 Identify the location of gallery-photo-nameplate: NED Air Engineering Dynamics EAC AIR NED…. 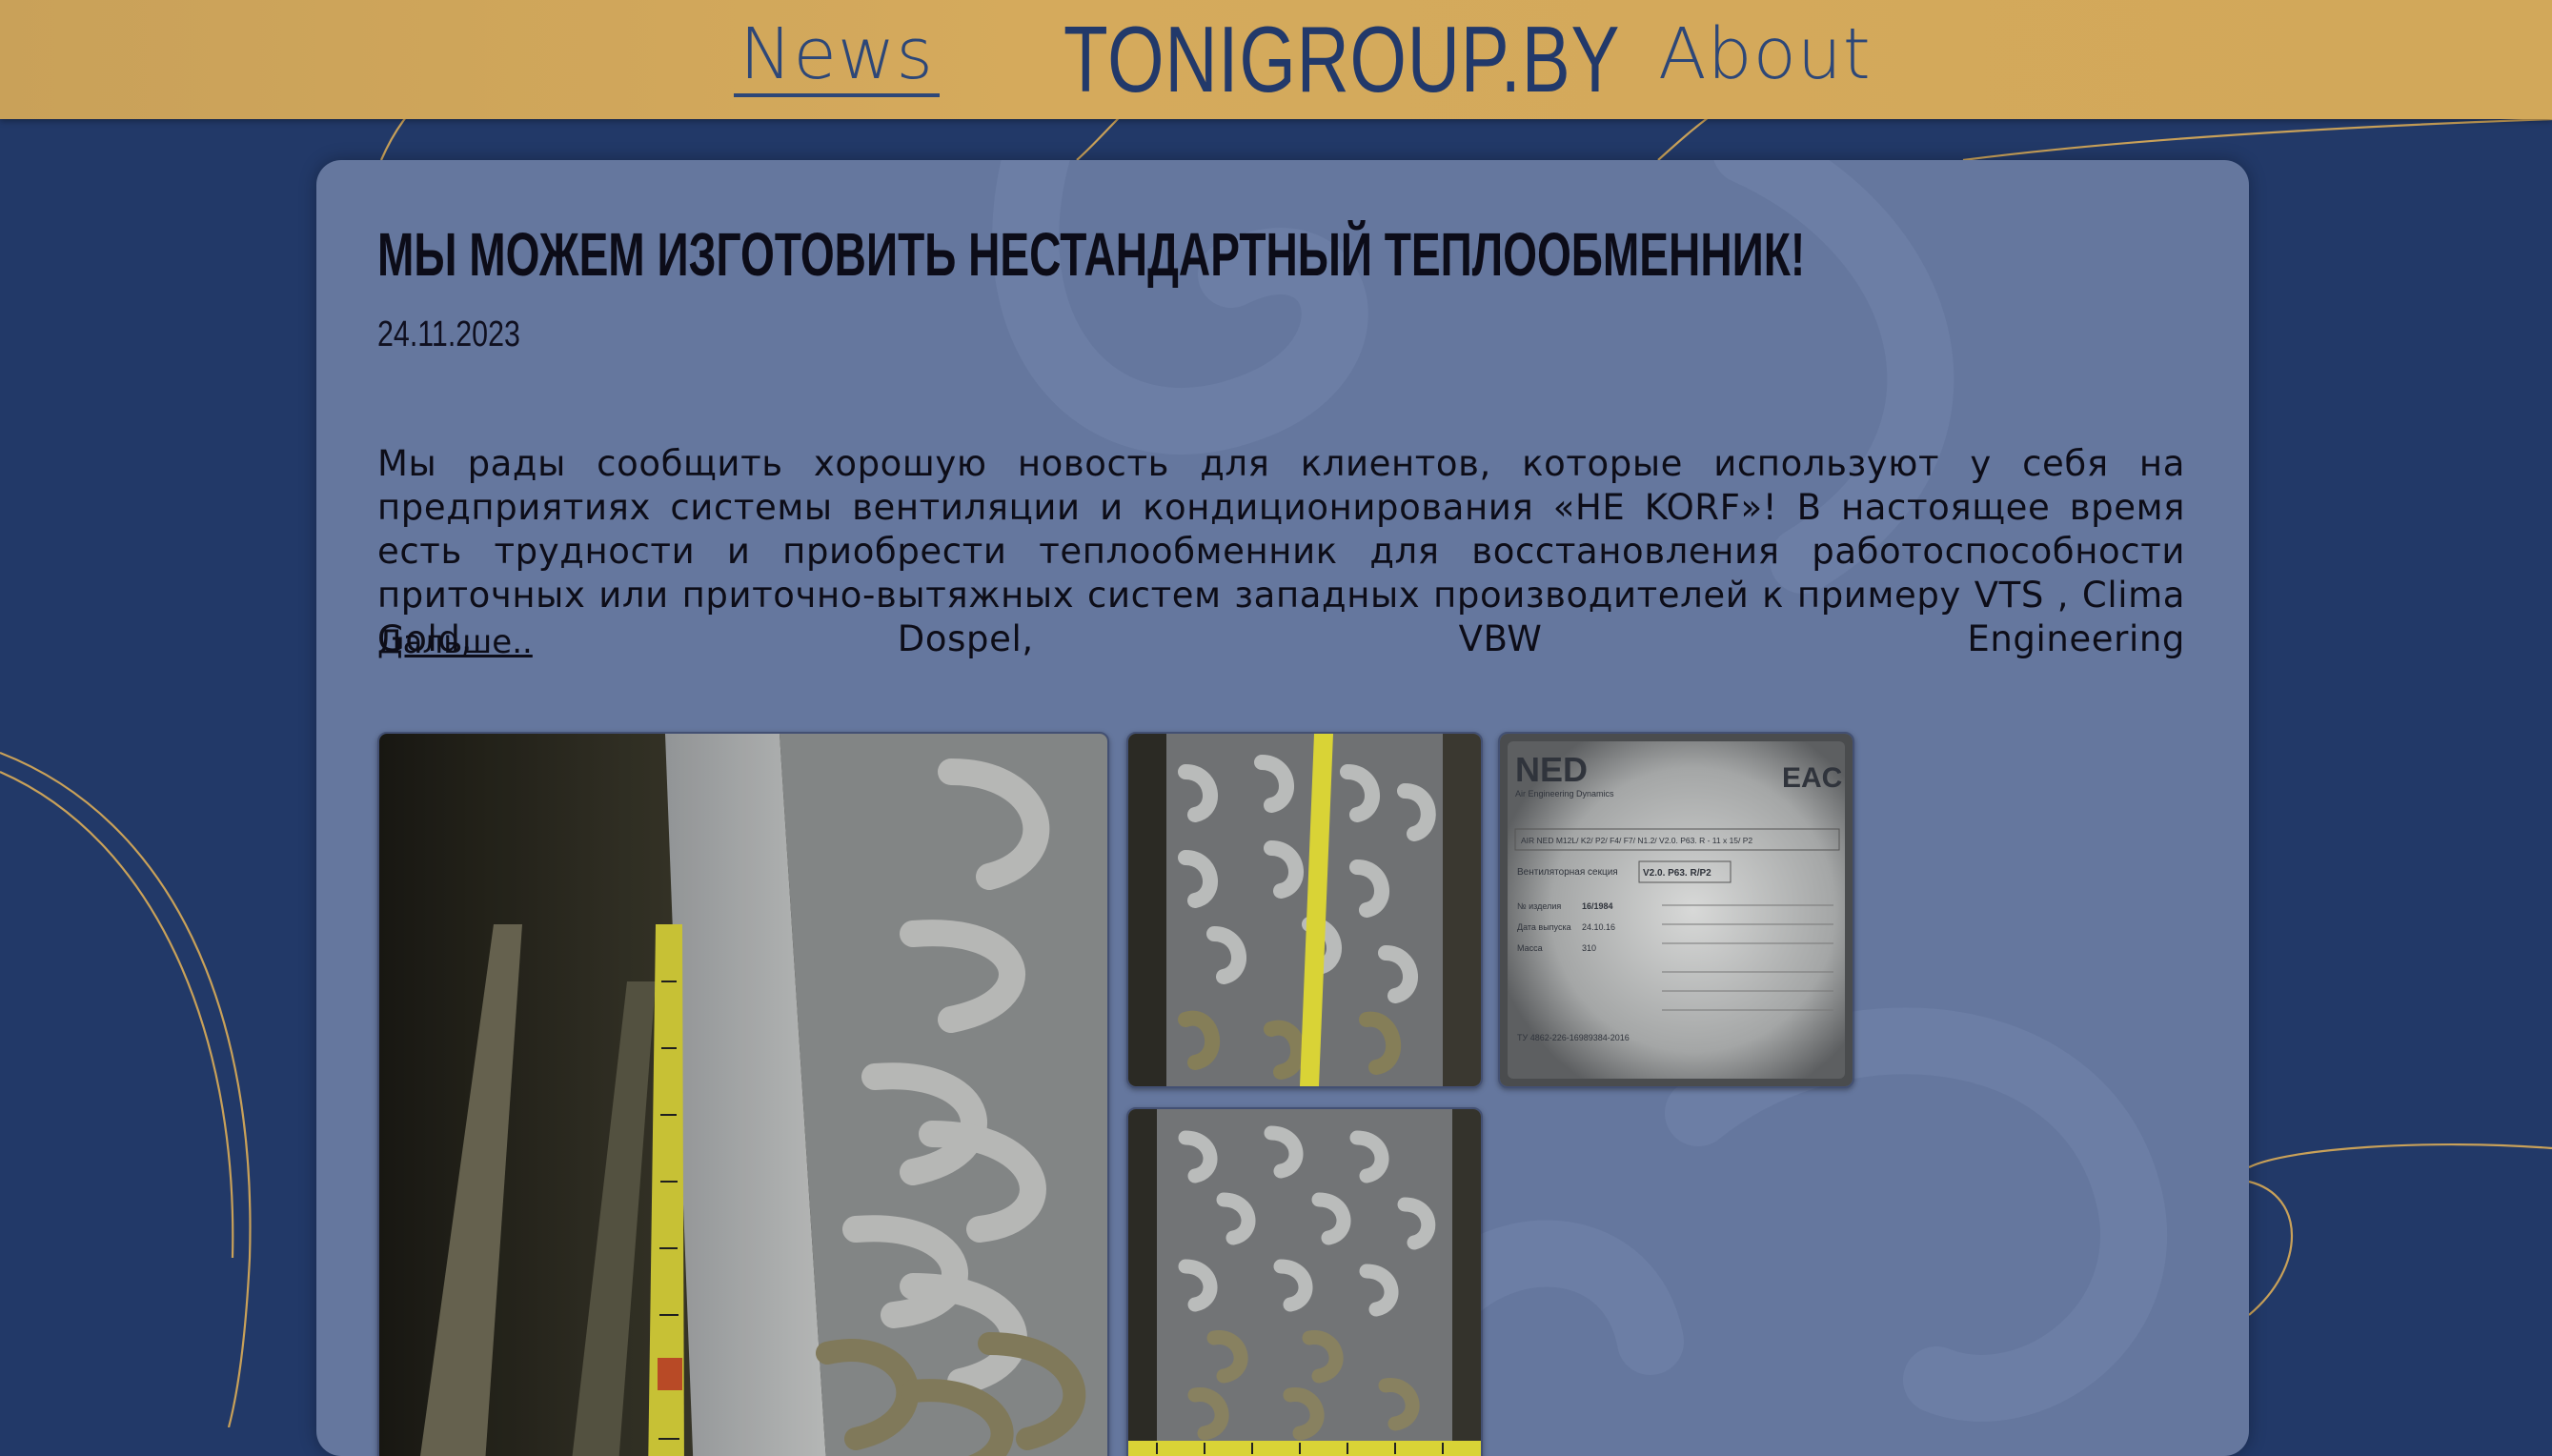
(1676, 910).